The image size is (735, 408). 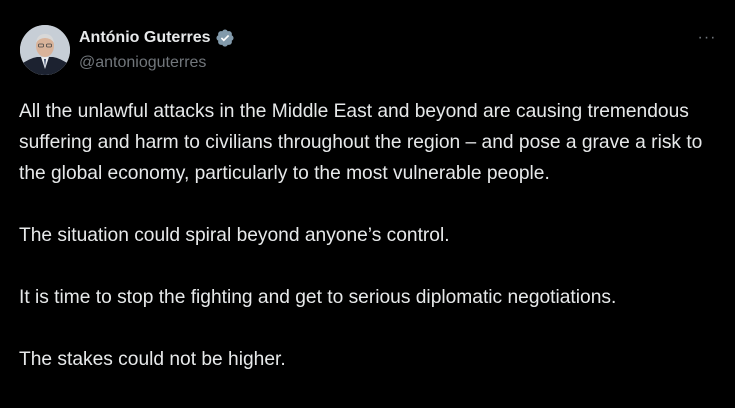 I want to click on post-paragraph: The stakes could not be higher., so click(x=152, y=359).